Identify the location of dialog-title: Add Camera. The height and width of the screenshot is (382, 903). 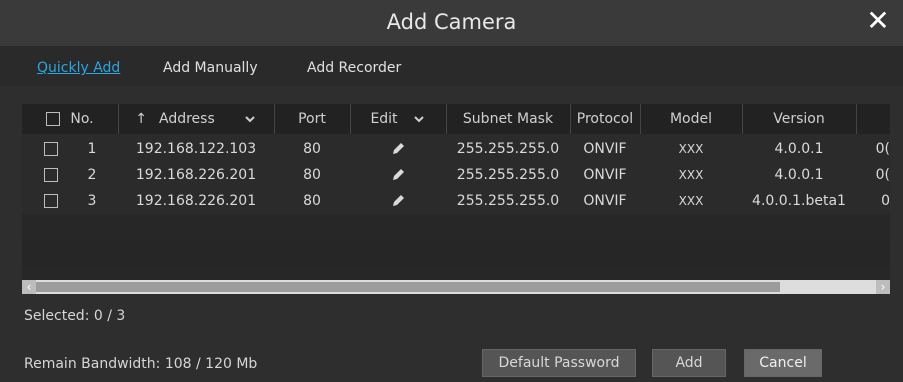
(451, 22).